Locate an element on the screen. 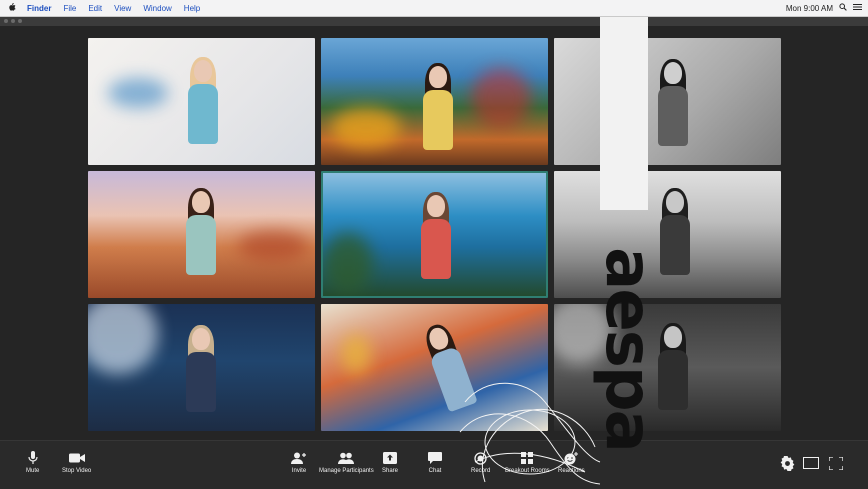 This screenshot has width=868, height=489. overlay-white-strip is located at coordinates (624, 105).